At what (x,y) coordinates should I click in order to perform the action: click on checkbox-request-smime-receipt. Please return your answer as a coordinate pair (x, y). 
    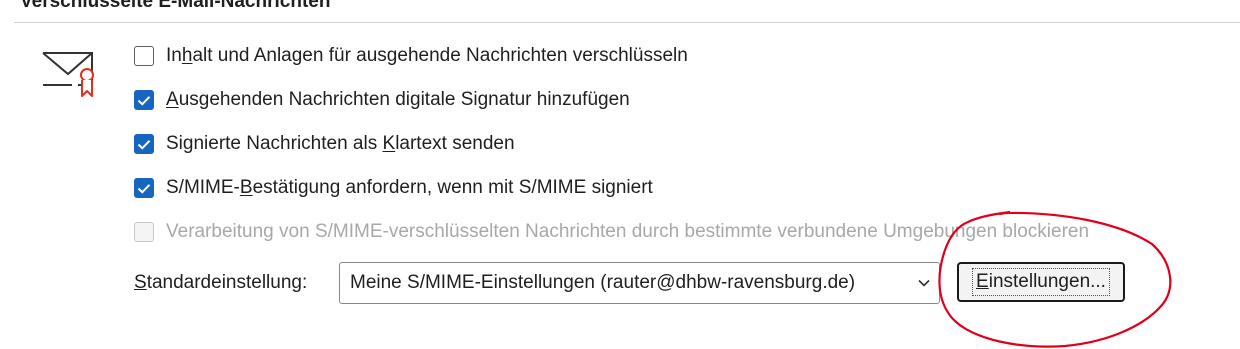
    Looking at the image, I should click on (144, 188).